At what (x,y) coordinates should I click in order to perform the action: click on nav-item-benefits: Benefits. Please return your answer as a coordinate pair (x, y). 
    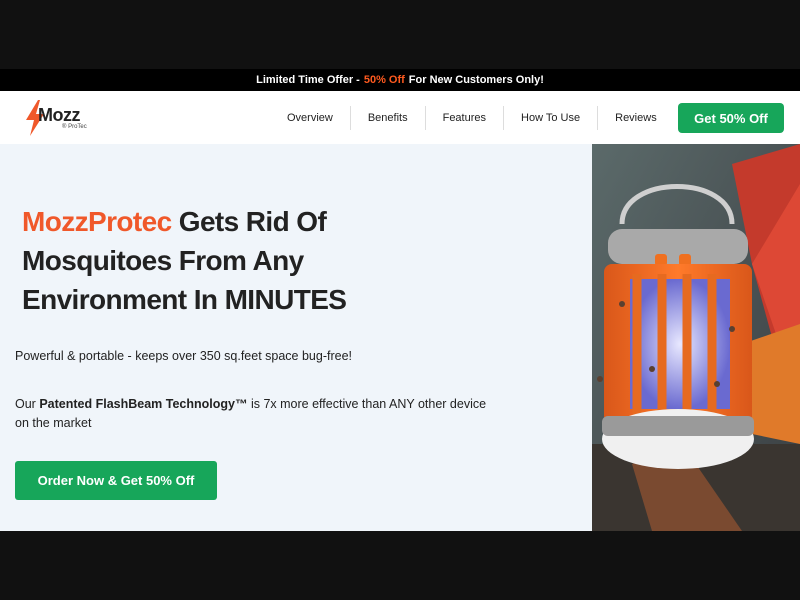
    Looking at the image, I should click on (388, 117).